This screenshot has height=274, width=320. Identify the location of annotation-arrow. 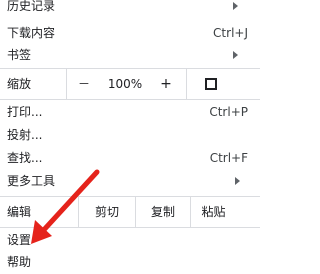
(65, 206).